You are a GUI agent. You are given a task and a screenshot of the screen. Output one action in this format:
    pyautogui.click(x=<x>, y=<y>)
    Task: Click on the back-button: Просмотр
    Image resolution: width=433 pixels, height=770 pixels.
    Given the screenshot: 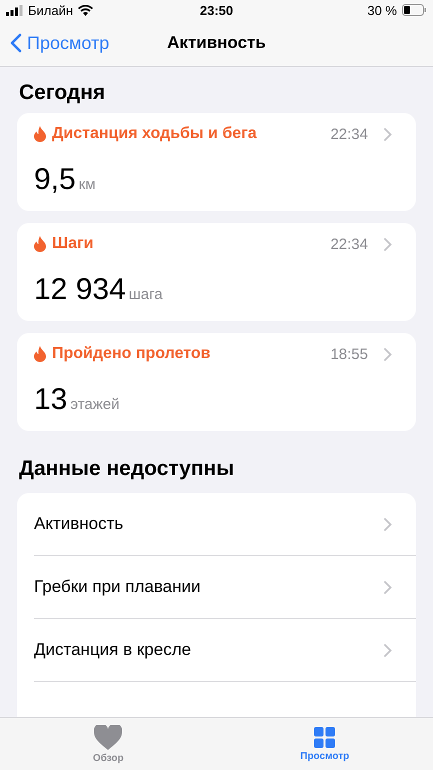 What is the action you would take?
    pyautogui.click(x=60, y=43)
    